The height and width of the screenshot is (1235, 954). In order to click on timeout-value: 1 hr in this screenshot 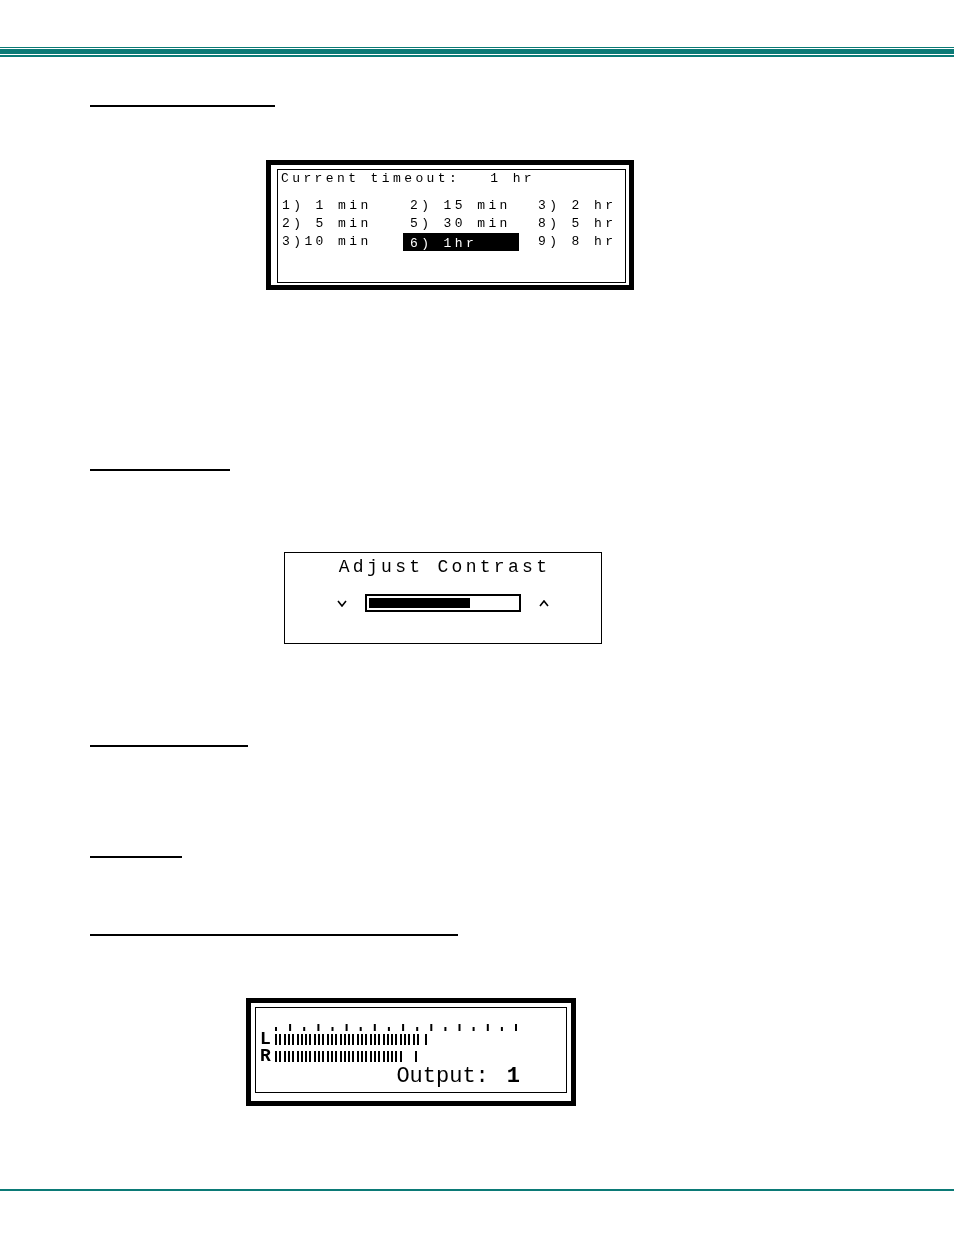, I will do `click(513, 179)`.